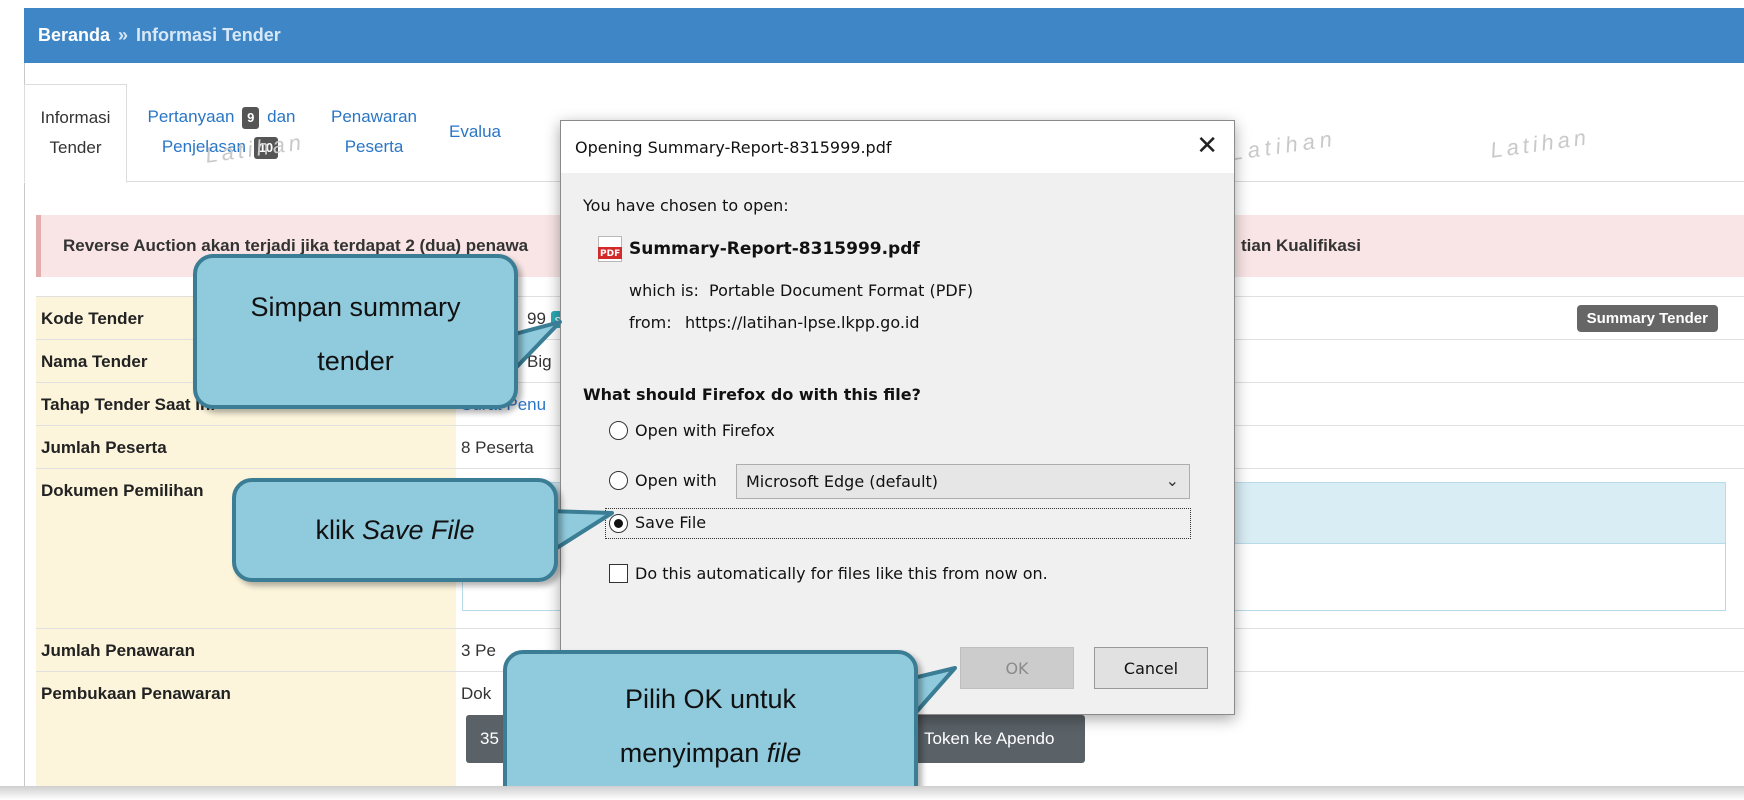 This screenshot has width=1744, height=800. I want to click on tab-label-line2: Peserta, so click(374, 146).